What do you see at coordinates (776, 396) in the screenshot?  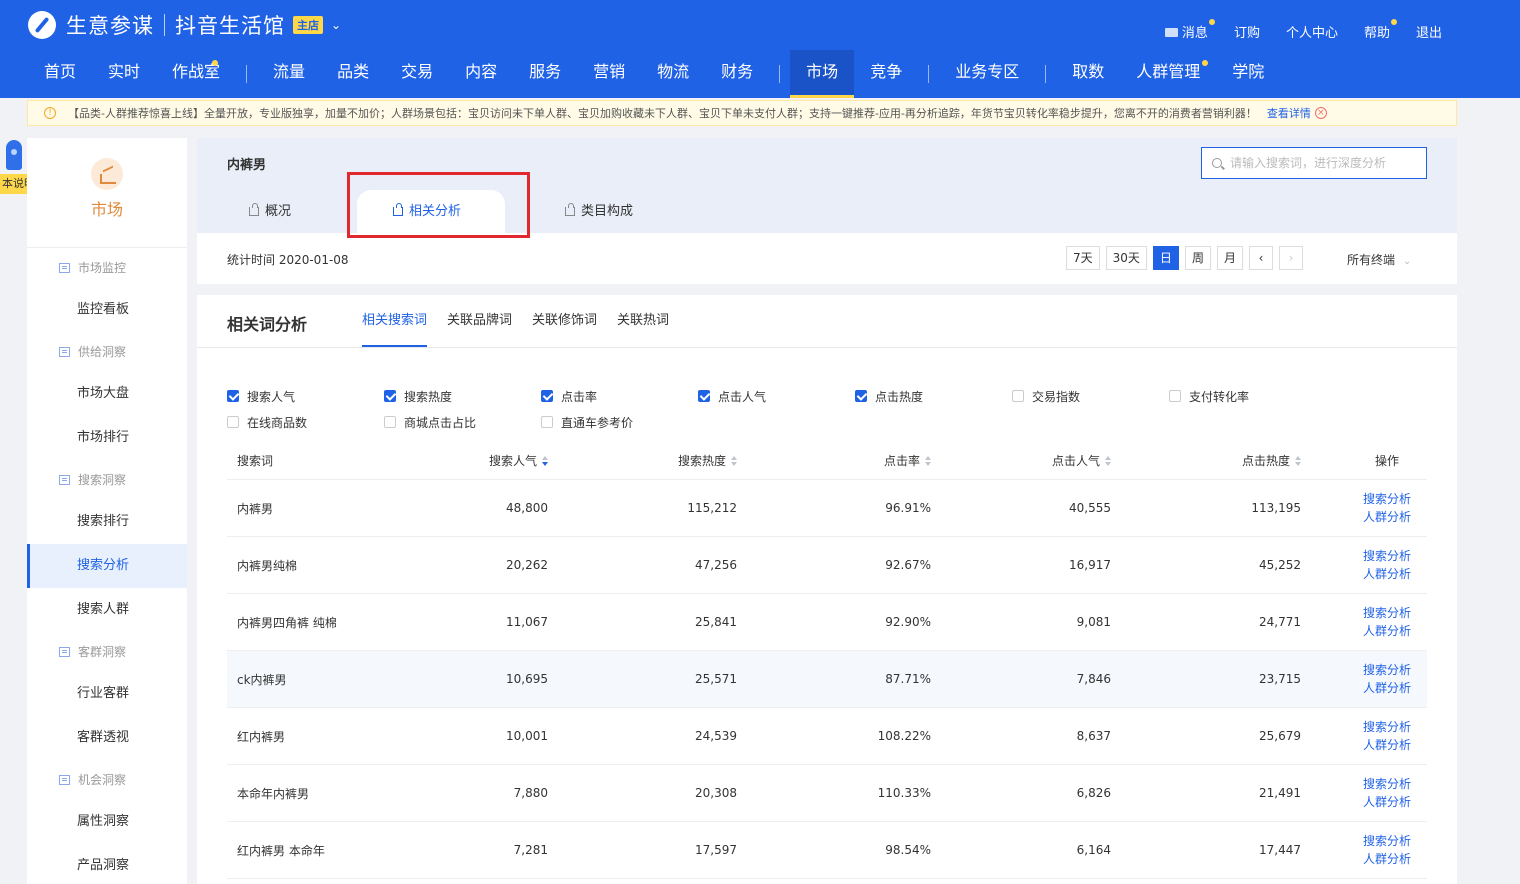 I see `checkbox-click-popularity: 点击人气` at bounding box center [776, 396].